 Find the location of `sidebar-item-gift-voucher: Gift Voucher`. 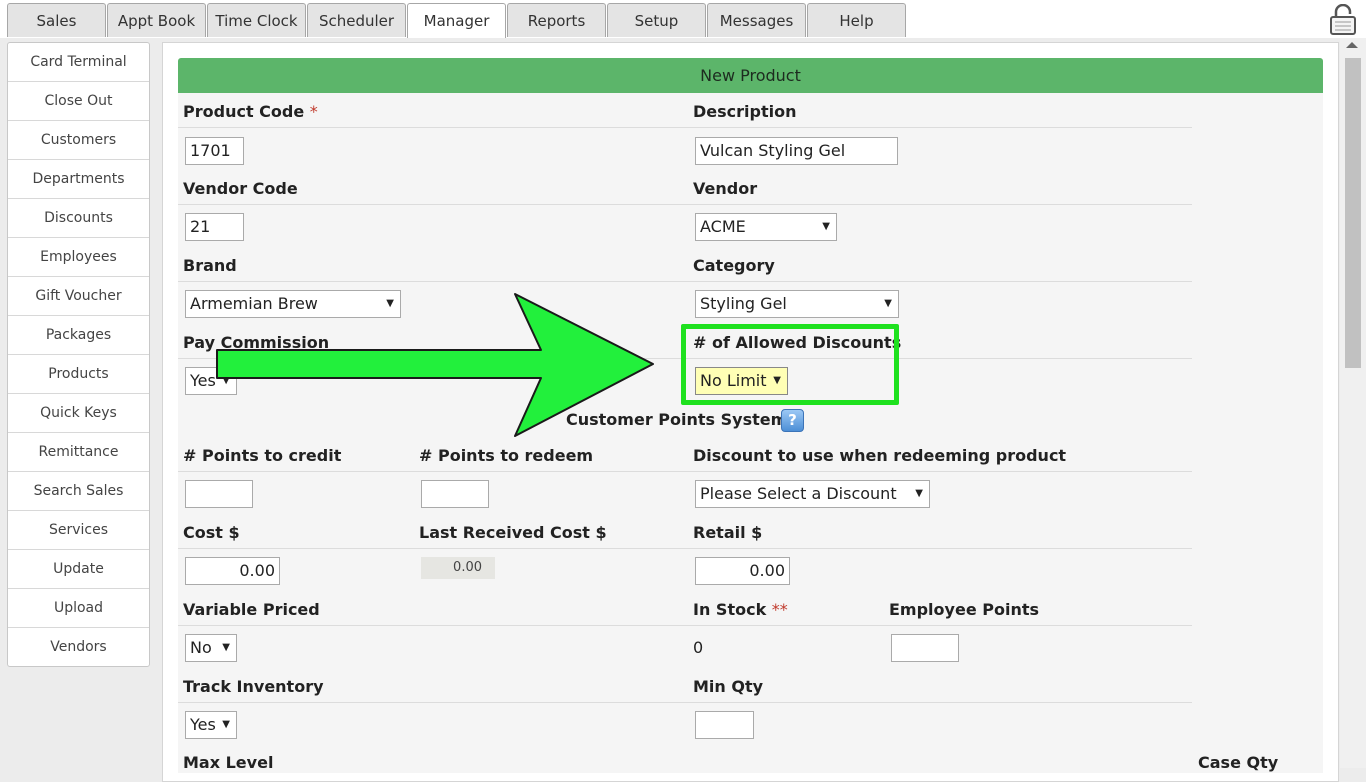

sidebar-item-gift-voucher: Gift Voucher is located at coordinates (78, 296).